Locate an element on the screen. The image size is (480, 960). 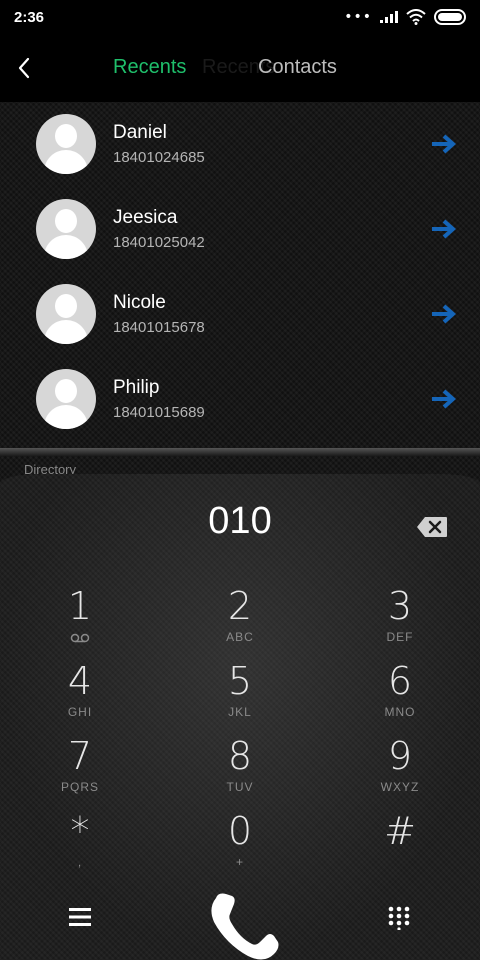
key-digit: # is located at coordinates (400, 831).